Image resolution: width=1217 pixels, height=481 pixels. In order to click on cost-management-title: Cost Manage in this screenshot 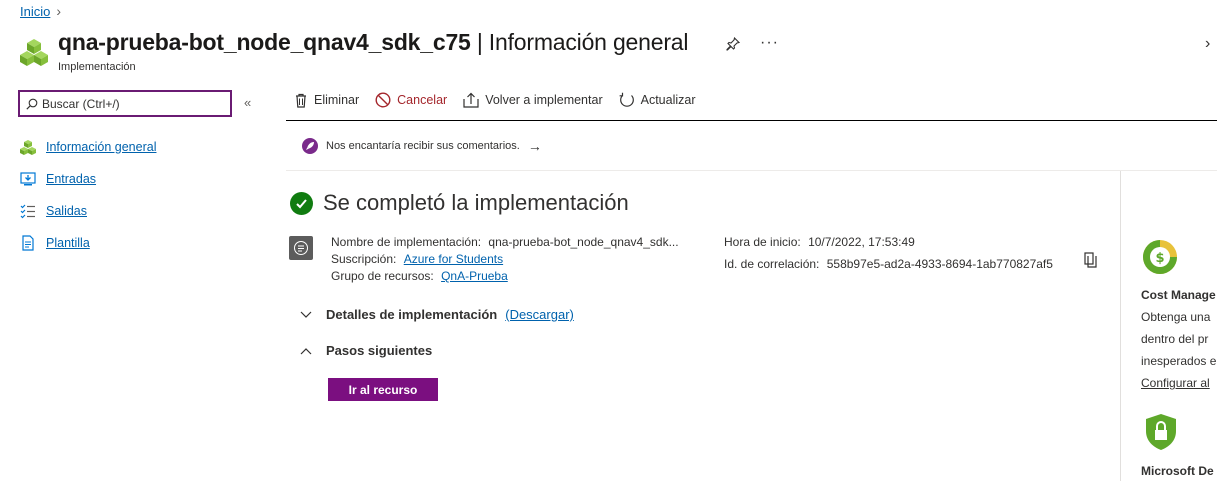, I will do `click(1178, 295)`.